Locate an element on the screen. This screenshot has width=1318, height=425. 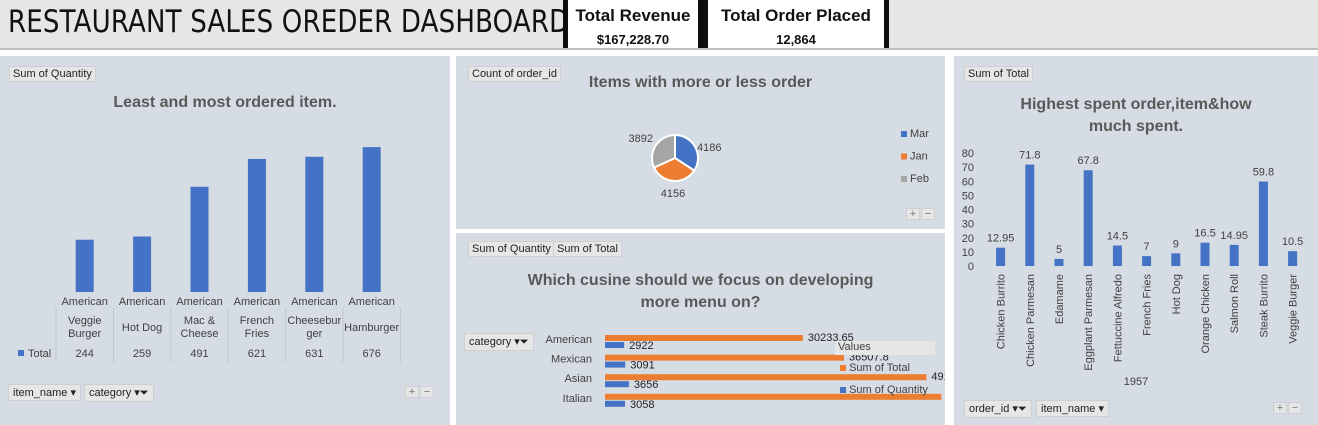
category-label: Mexican is located at coordinates (571, 360).